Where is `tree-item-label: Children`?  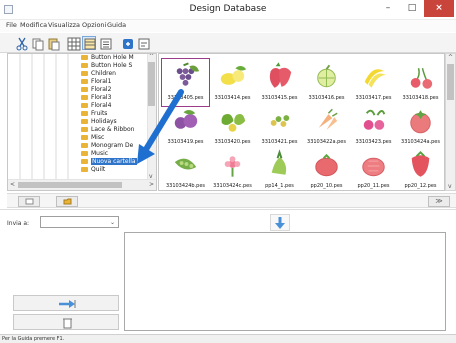
tree-item-label: Children is located at coordinates (103, 73).